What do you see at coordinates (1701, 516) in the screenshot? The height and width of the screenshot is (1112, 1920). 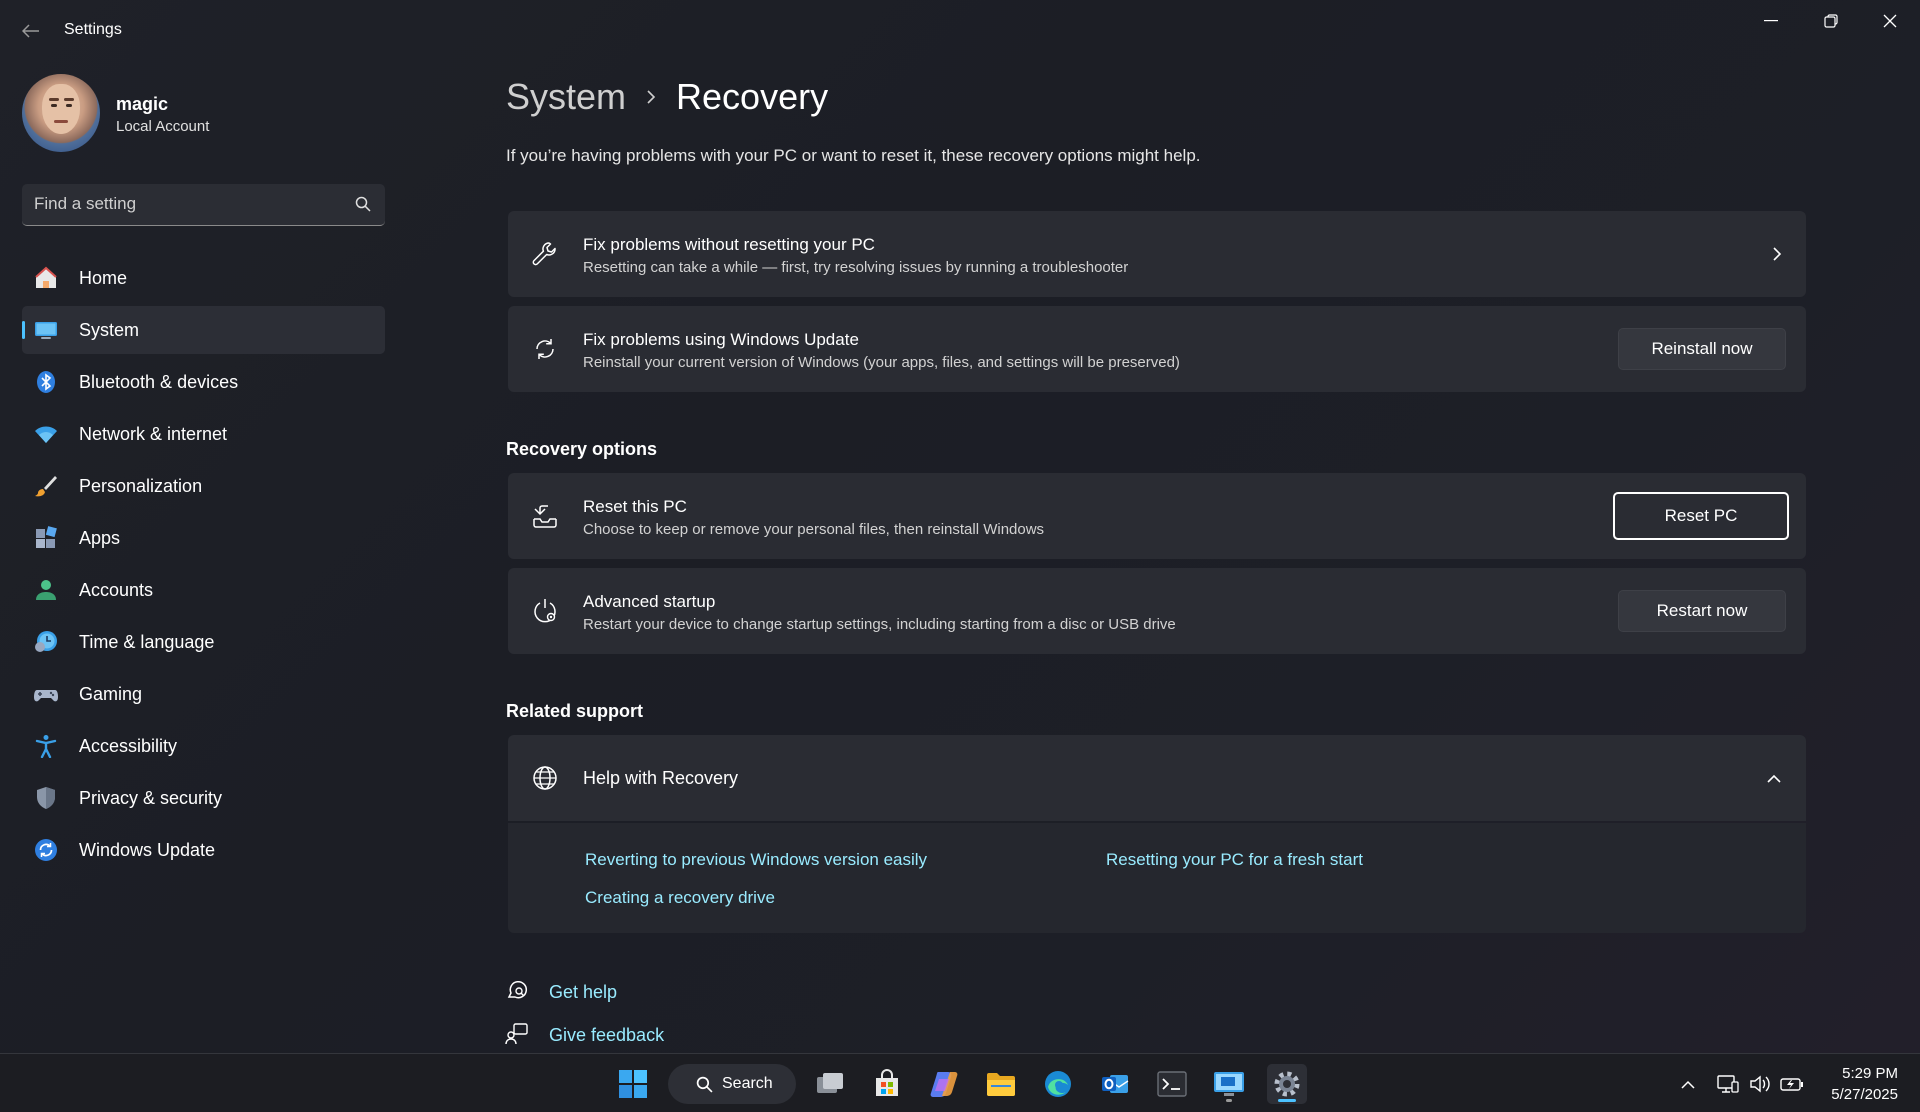 I see `reset-pc-button: Reset PC` at bounding box center [1701, 516].